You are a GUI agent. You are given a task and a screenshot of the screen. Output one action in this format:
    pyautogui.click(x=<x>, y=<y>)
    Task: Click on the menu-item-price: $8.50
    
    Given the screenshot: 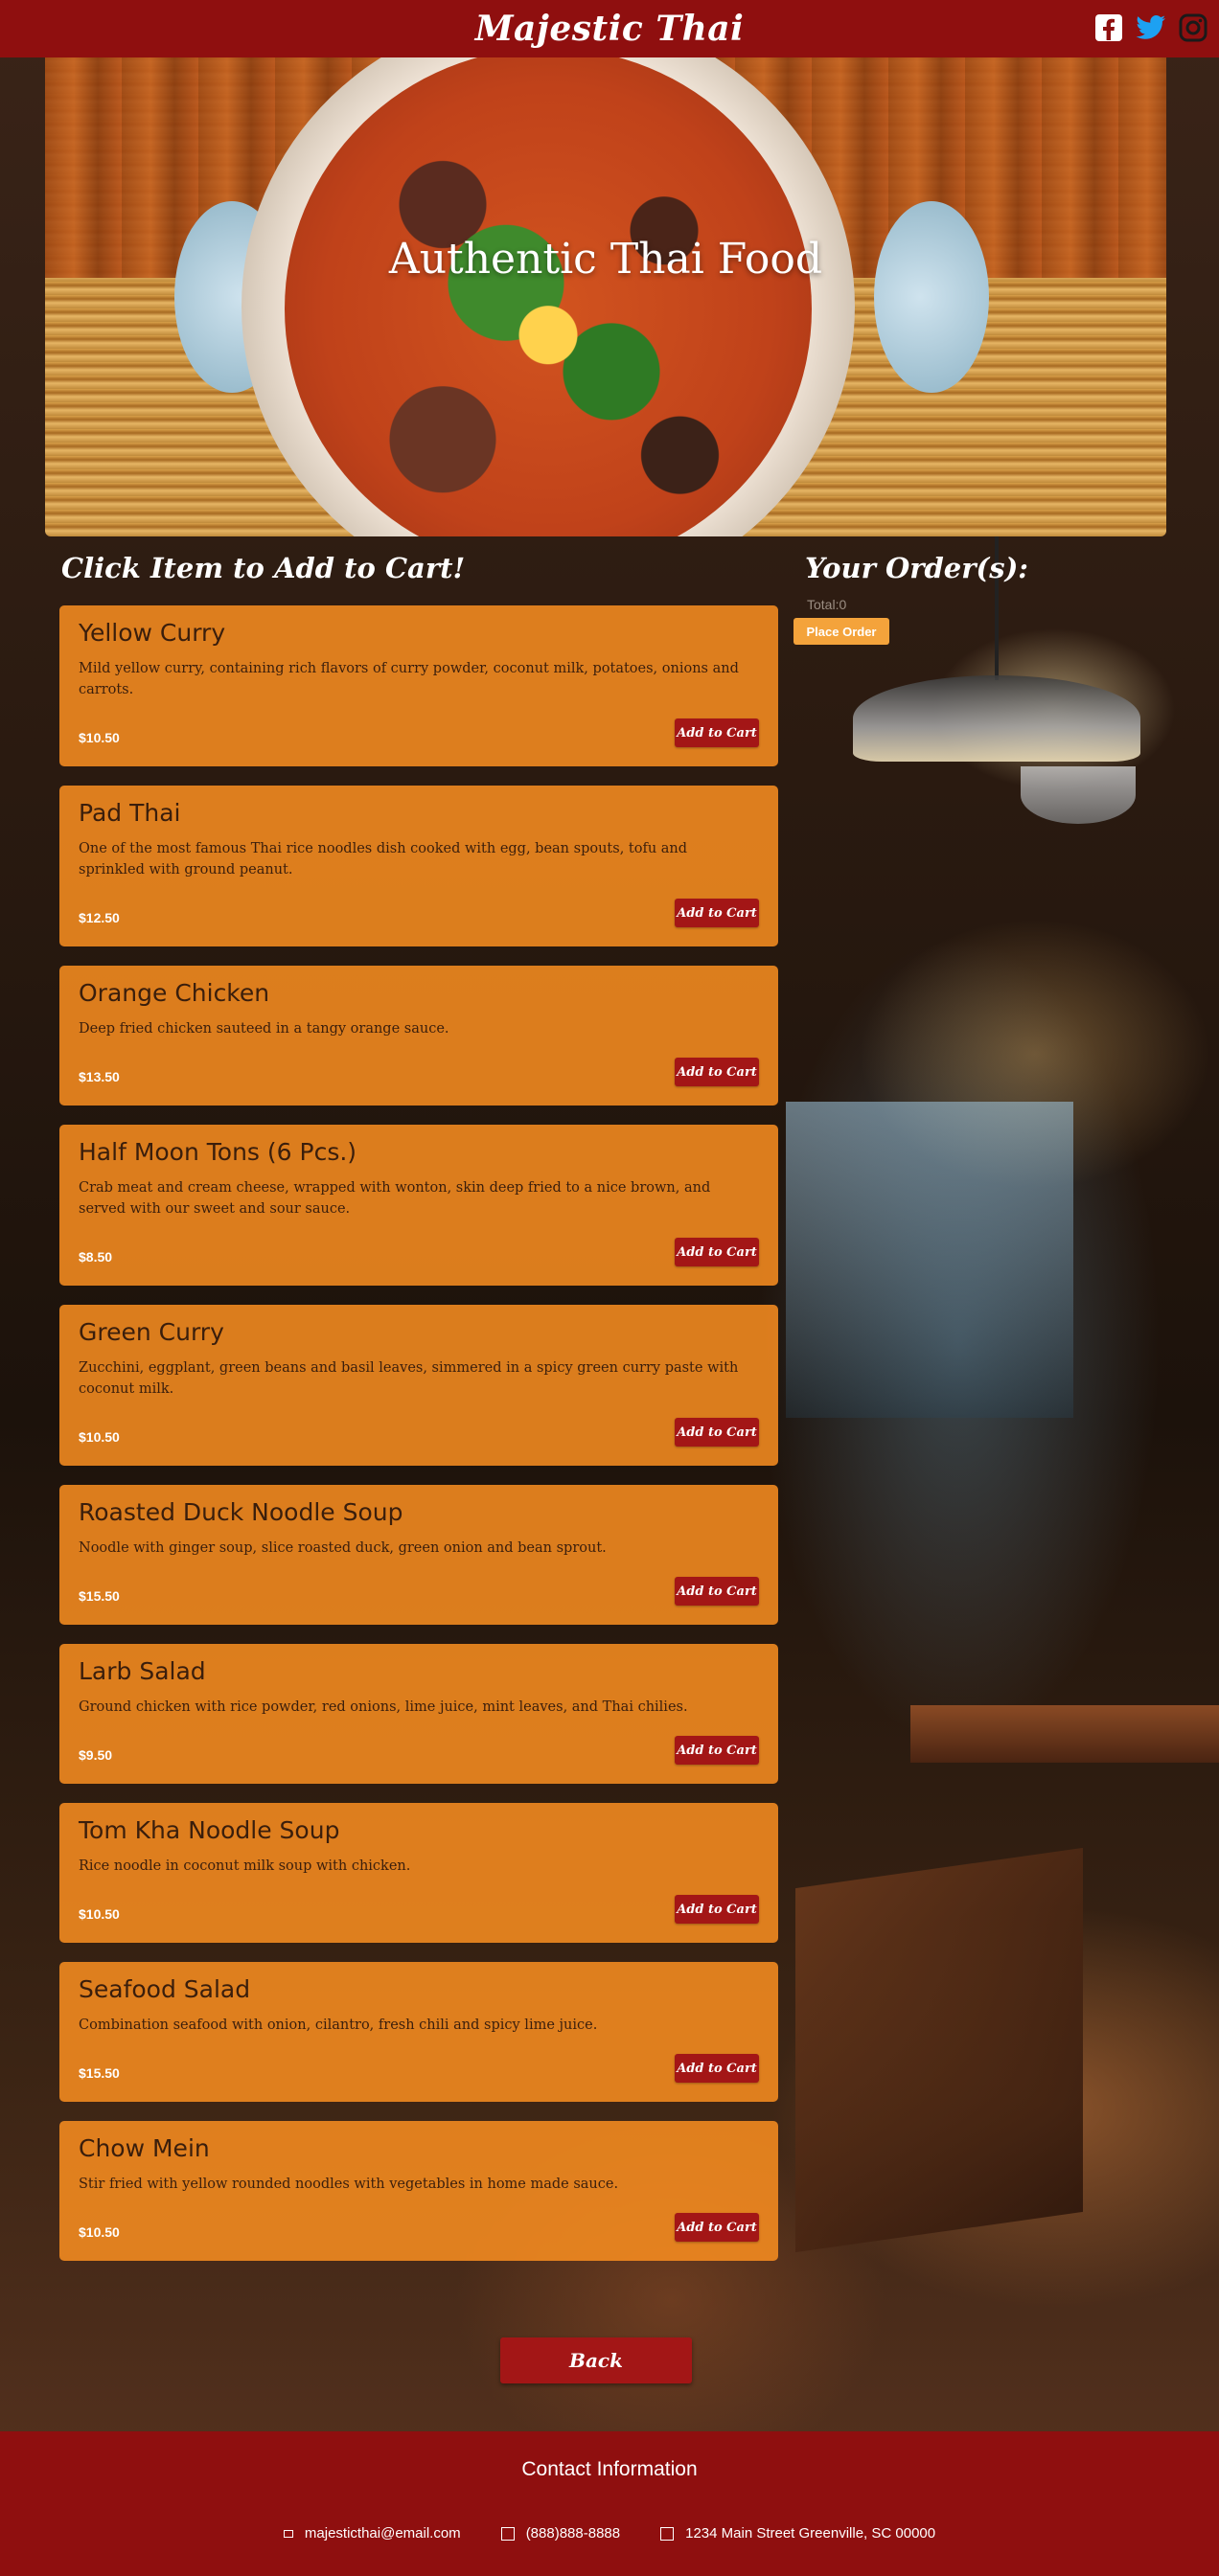 What is the action you would take?
    pyautogui.click(x=96, y=1257)
    